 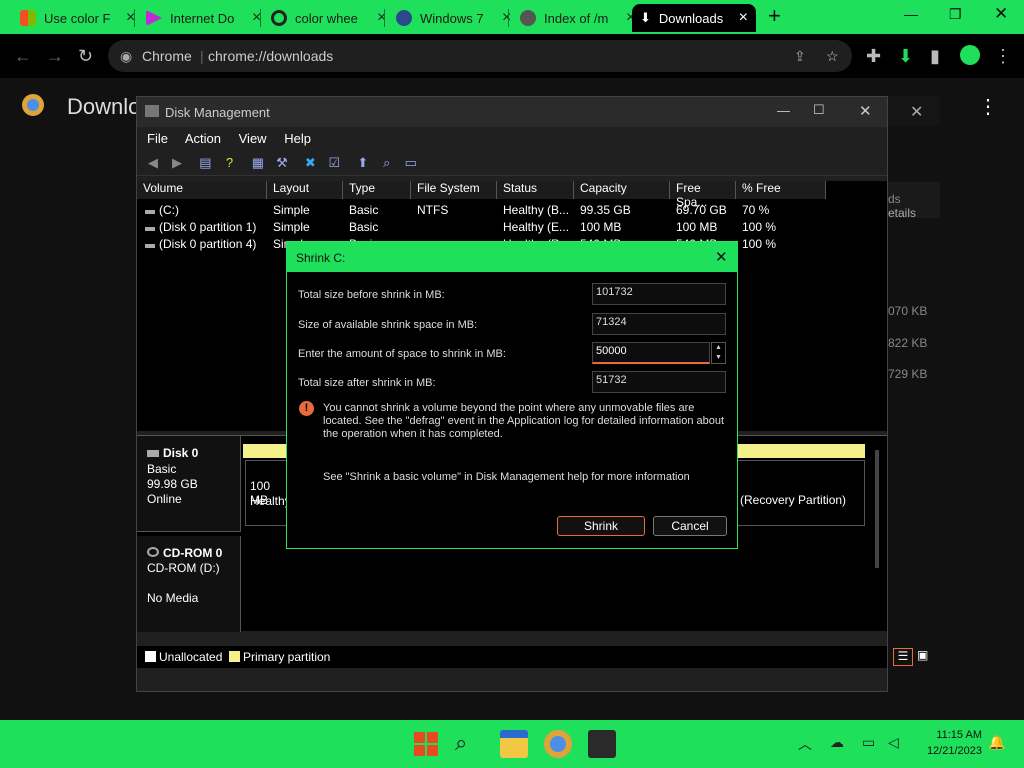 I want to click on tab-label: Use color F, so click(x=77, y=18).